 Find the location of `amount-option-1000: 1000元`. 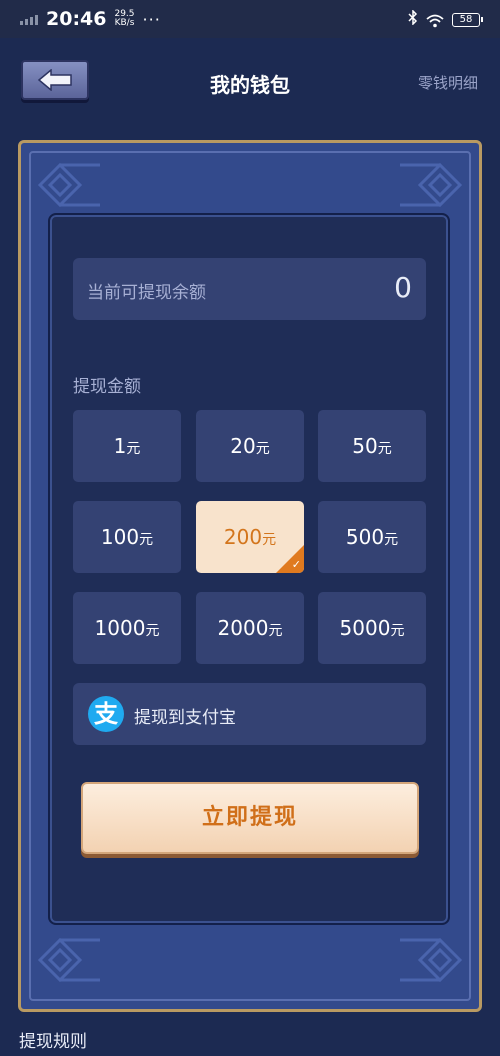

amount-option-1000: 1000元 is located at coordinates (127, 628).